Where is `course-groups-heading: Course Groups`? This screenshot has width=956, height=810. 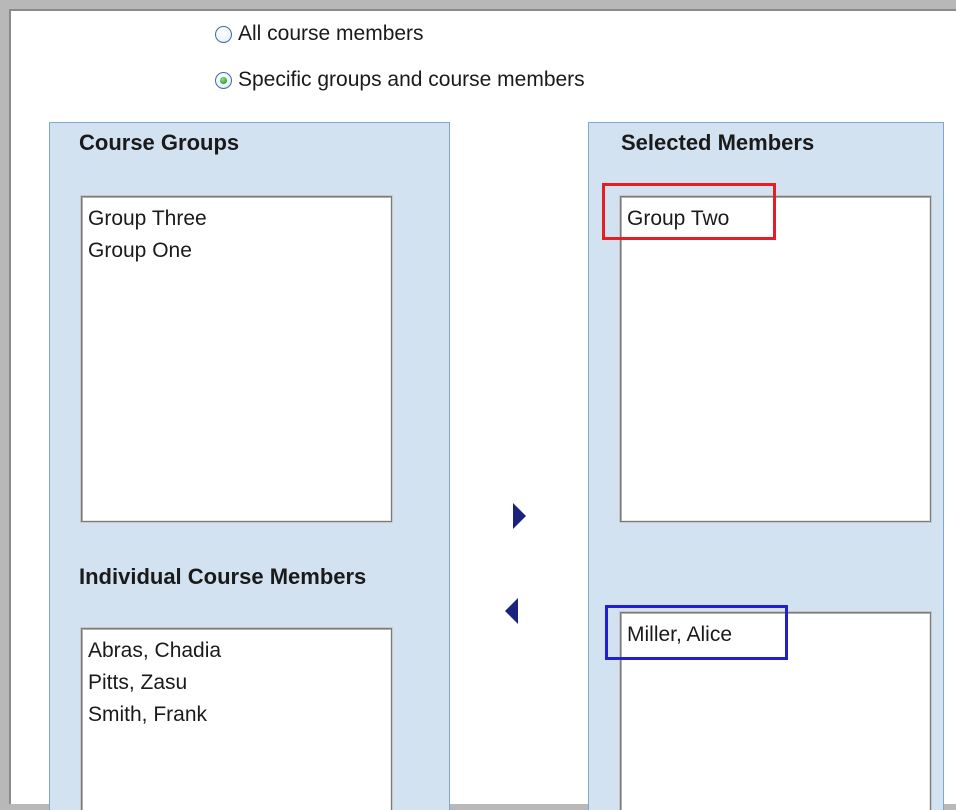
course-groups-heading: Course Groups is located at coordinates (159, 142).